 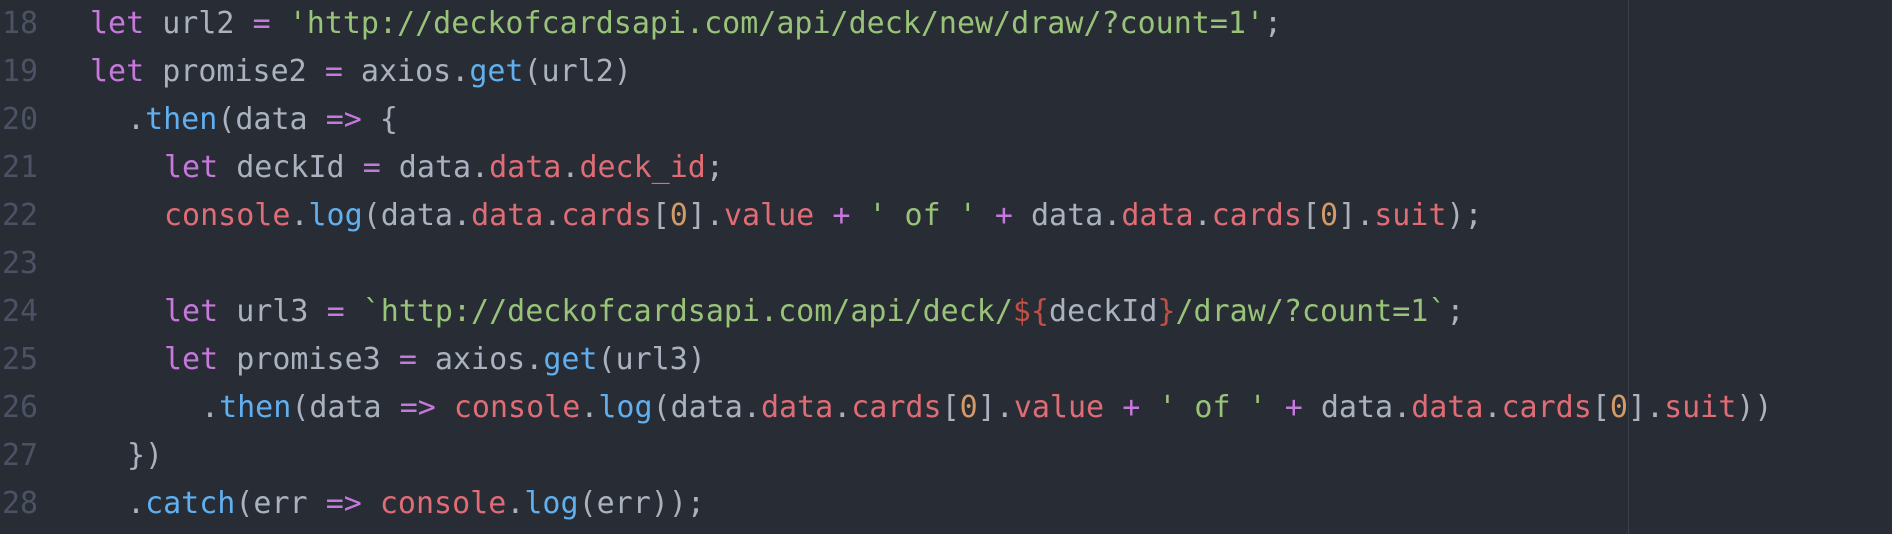 What do you see at coordinates (20, 503) in the screenshot?
I see `line-number: 28` at bounding box center [20, 503].